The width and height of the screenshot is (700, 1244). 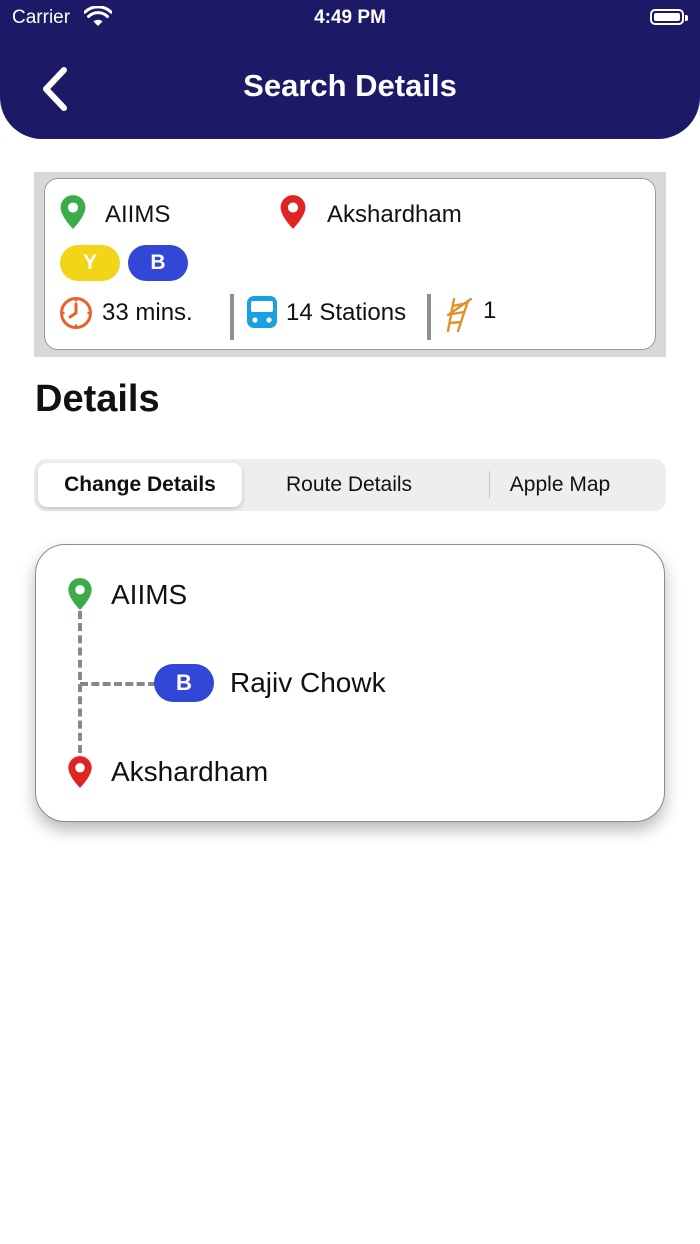 What do you see at coordinates (394, 214) in the screenshot?
I see `to-station: Akshardham` at bounding box center [394, 214].